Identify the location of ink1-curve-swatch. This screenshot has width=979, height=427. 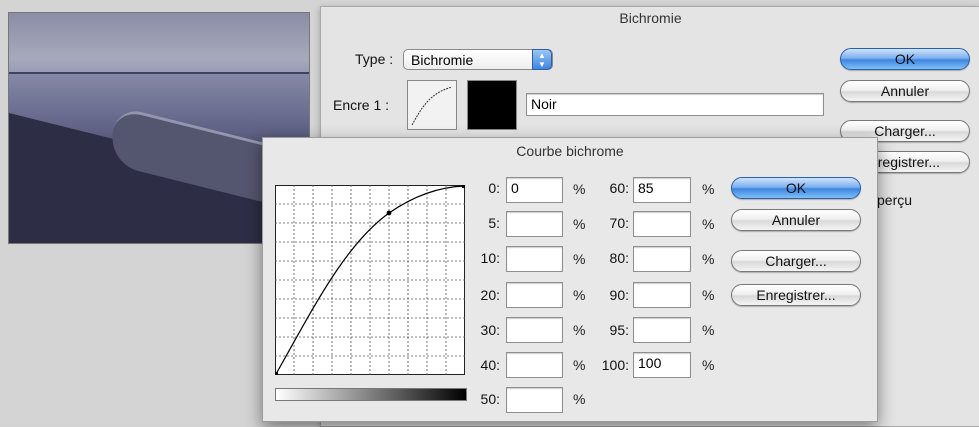
(432, 105).